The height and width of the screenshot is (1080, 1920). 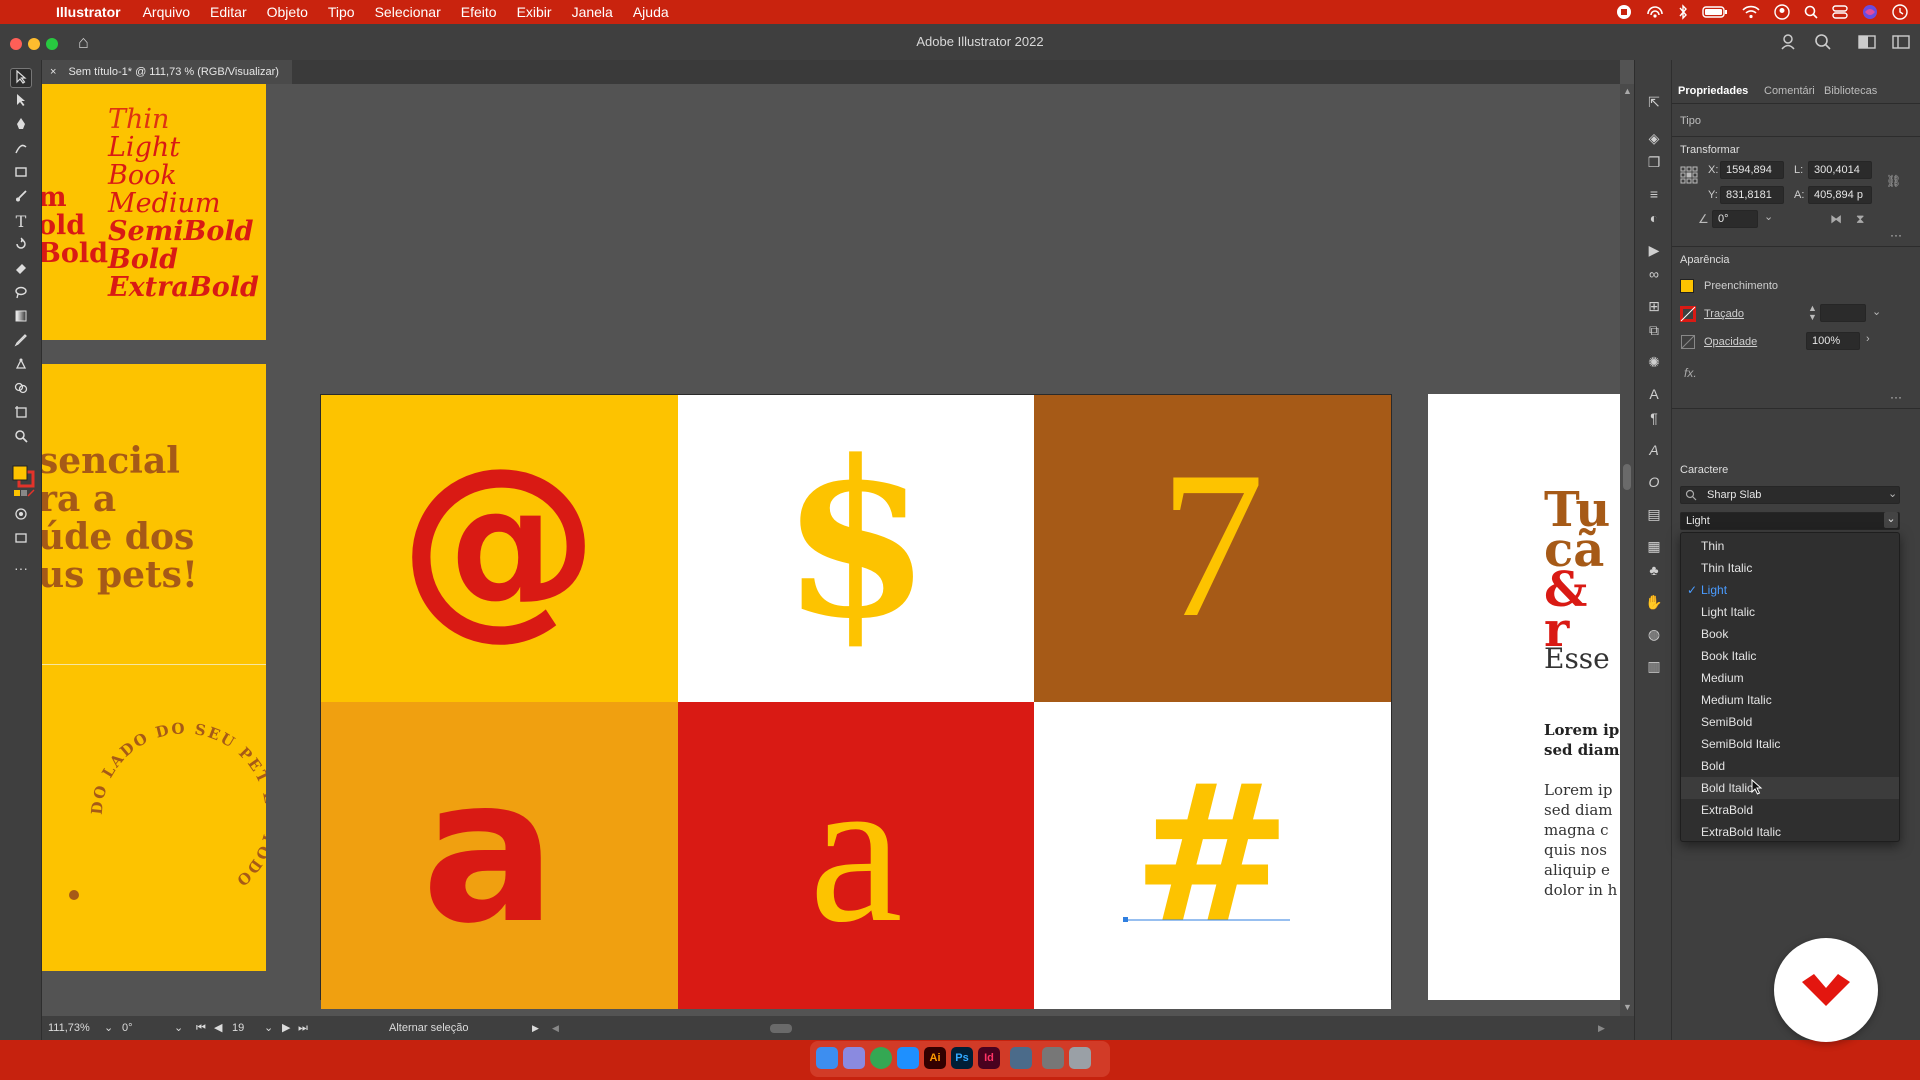 What do you see at coordinates (88, 12) in the screenshot?
I see `menu-app-name: Illustrator` at bounding box center [88, 12].